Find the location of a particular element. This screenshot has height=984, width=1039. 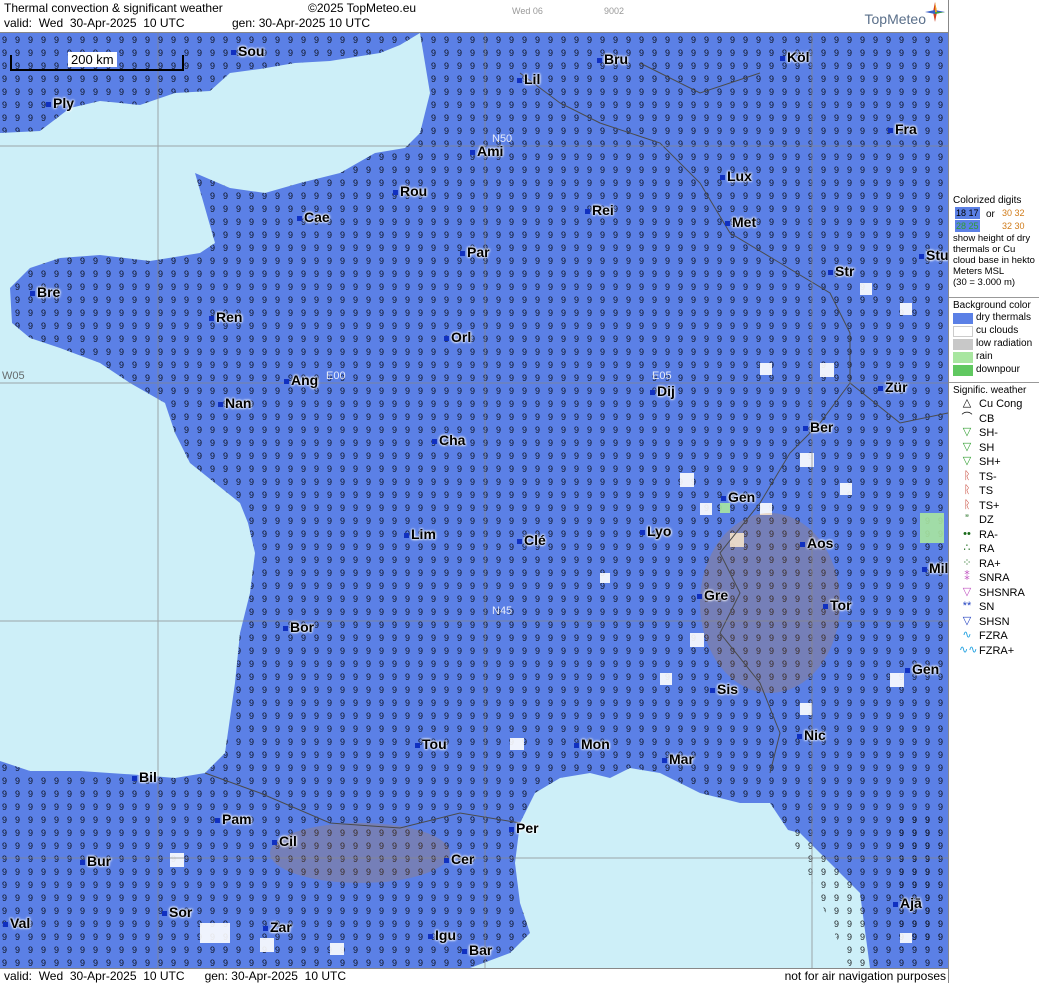

city-soria: Sor is located at coordinates (177, 912).